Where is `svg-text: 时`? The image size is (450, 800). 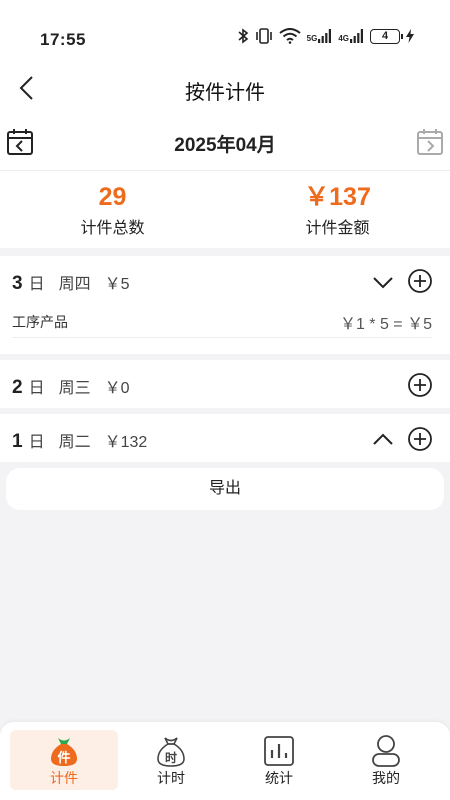 svg-text: 时 is located at coordinates (171, 757).